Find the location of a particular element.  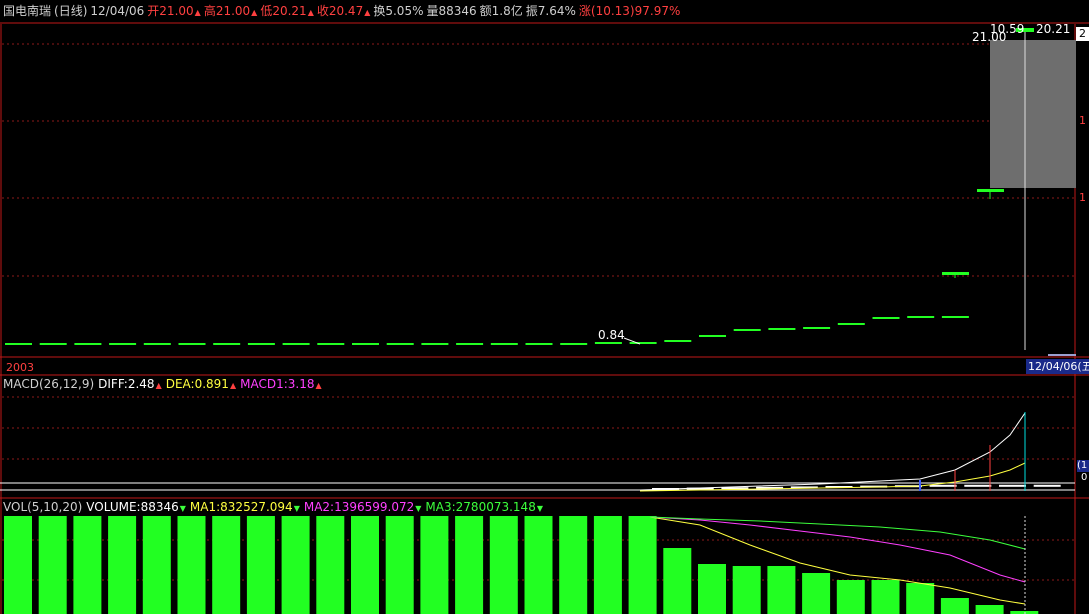

vol-ma3-line is located at coordinates (837, 533).